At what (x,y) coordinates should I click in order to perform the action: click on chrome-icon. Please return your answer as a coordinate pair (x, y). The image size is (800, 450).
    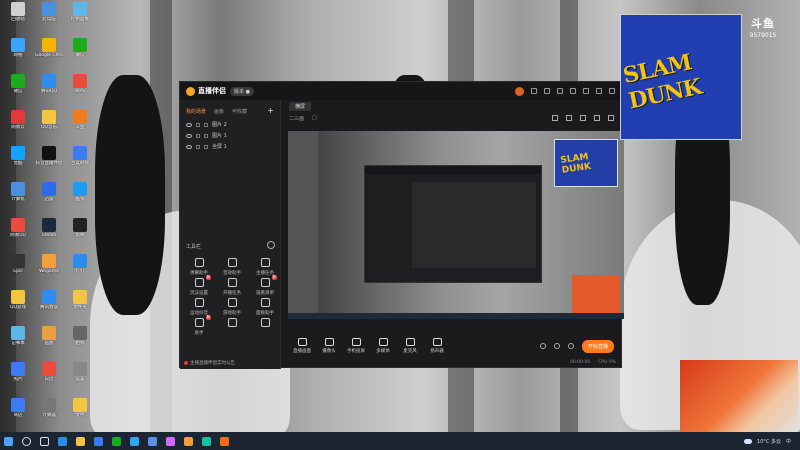
    Looking at the image, I should click on (134, 441).